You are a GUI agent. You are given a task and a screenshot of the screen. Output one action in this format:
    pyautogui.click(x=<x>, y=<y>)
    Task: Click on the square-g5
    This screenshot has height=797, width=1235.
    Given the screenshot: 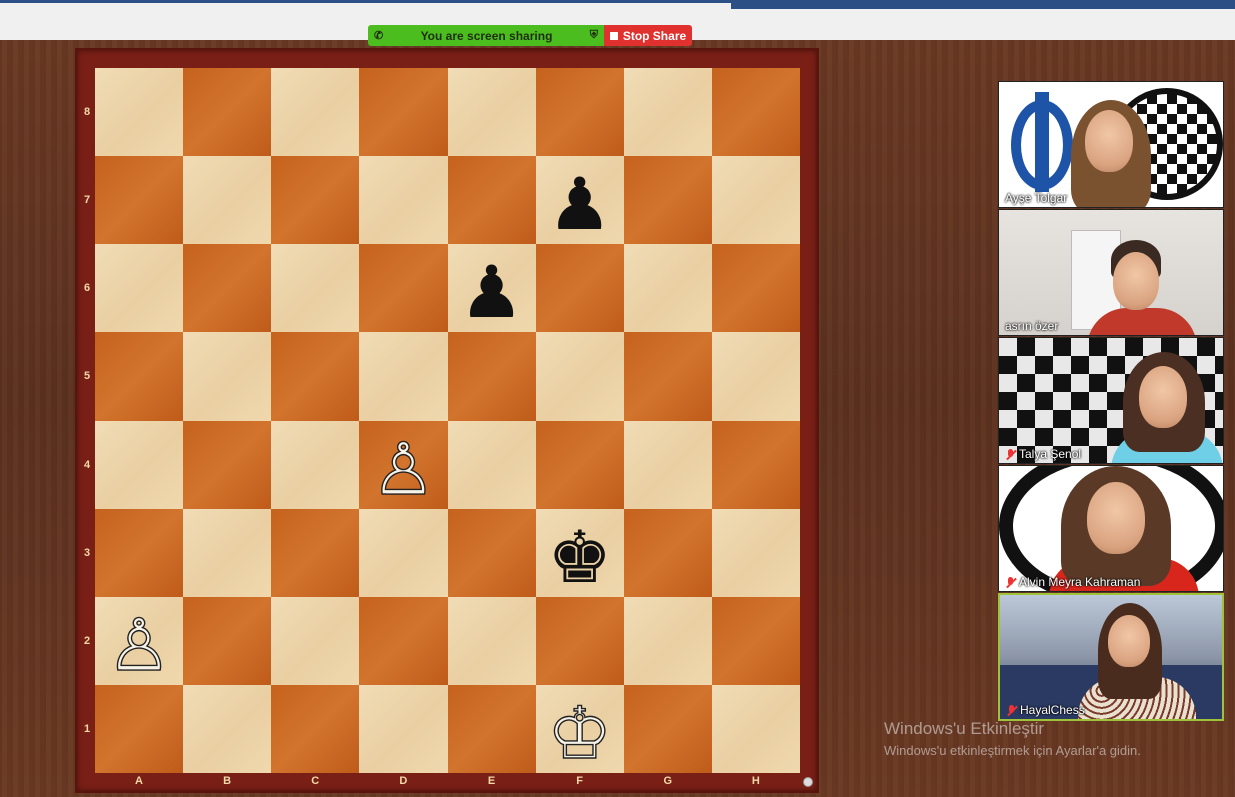 What is the action you would take?
    pyautogui.click(x=667, y=376)
    